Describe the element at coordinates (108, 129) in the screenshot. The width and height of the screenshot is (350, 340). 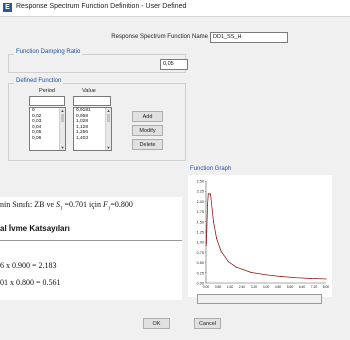
I see `value-list-scrollbar: ▲ ▼` at that location.